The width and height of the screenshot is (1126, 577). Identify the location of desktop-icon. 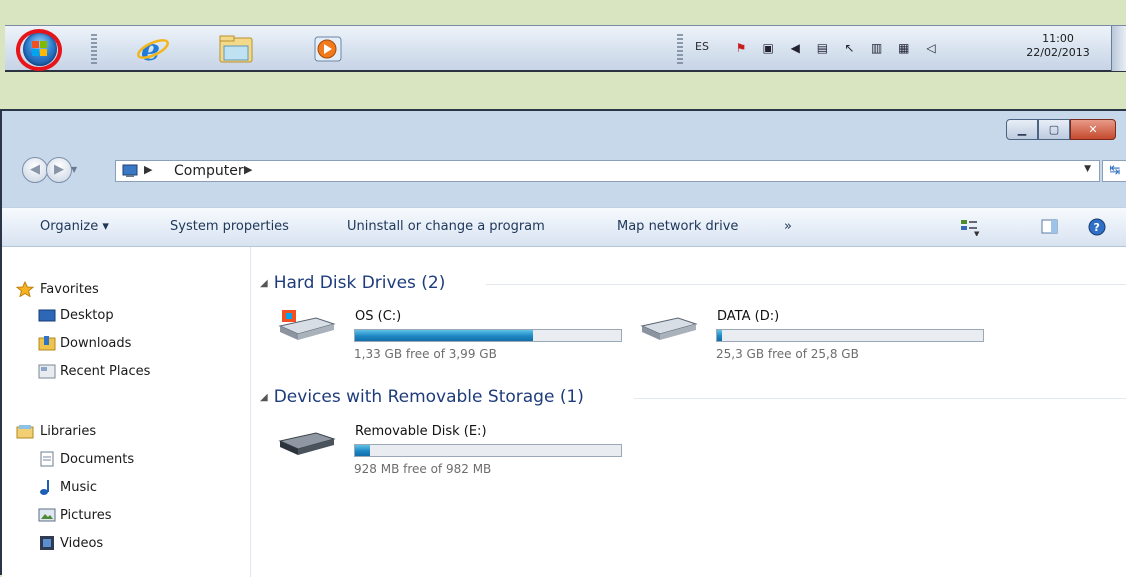
(47, 315).